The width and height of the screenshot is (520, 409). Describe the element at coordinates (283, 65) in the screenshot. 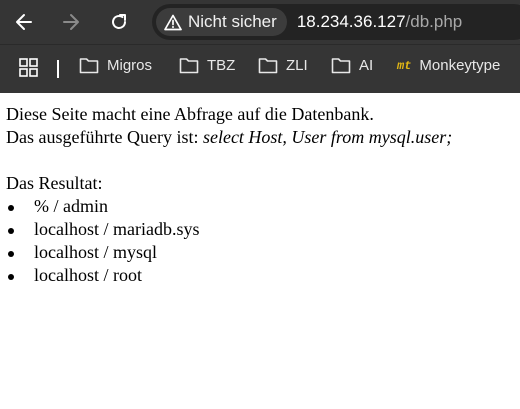

I see `bookmark-zli: ZLI` at that location.